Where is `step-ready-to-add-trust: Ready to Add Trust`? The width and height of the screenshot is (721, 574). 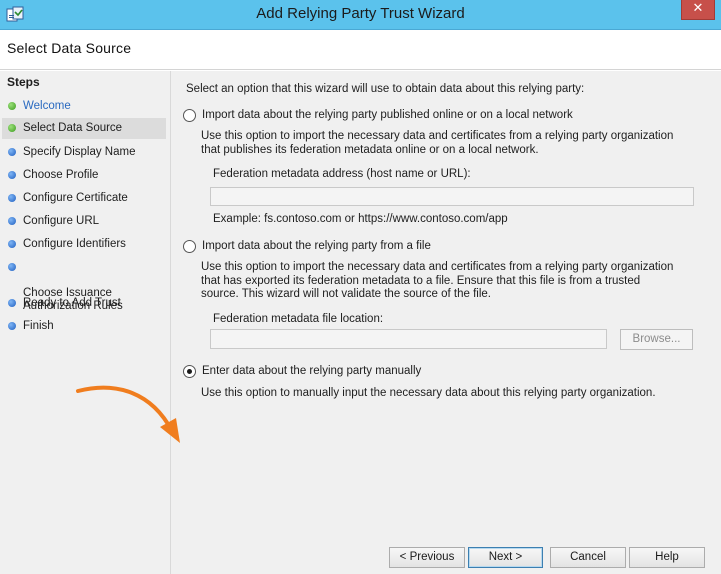
step-ready-to-add-trust: Ready to Add Trust is located at coordinates (84, 303).